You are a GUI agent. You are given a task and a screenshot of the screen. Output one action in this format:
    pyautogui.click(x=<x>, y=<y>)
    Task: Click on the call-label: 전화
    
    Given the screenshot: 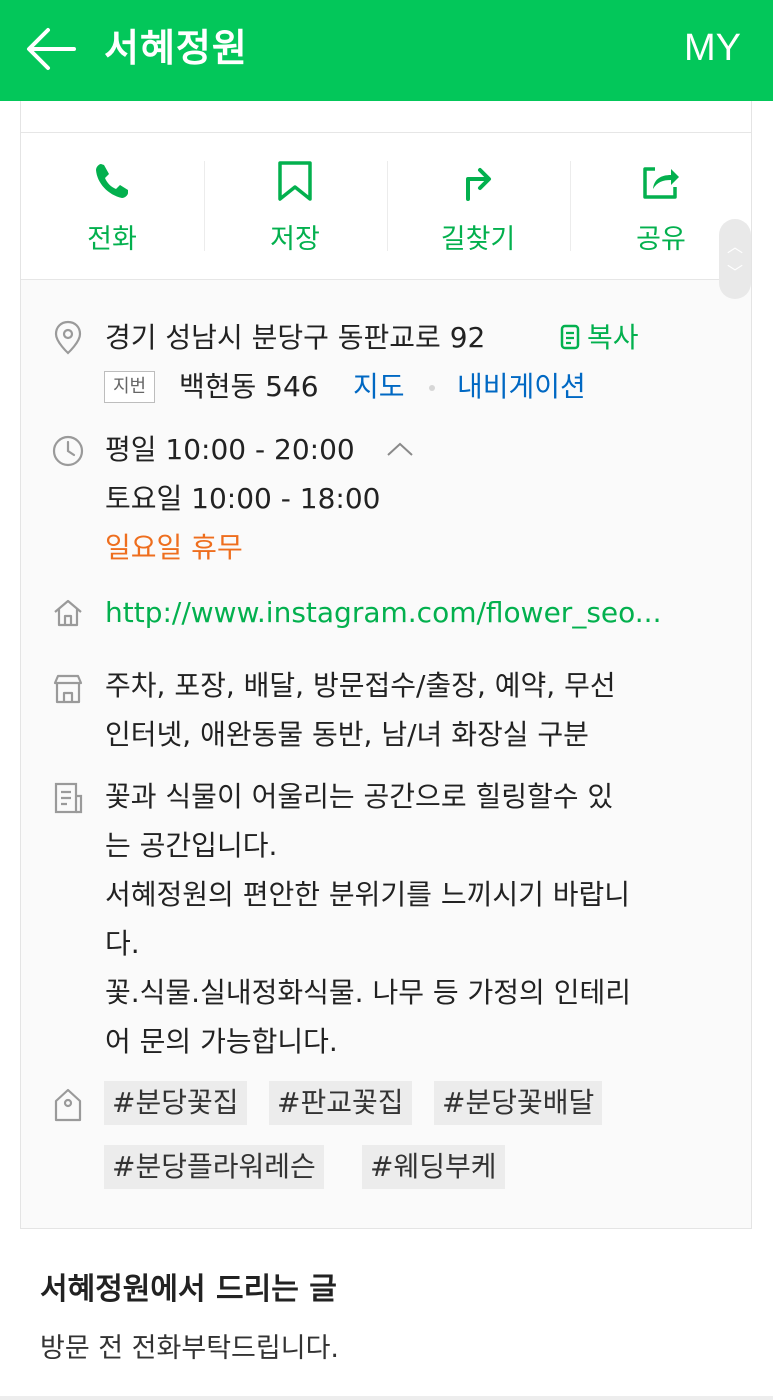 What is the action you would take?
    pyautogui.click(x=112, y=239)
    